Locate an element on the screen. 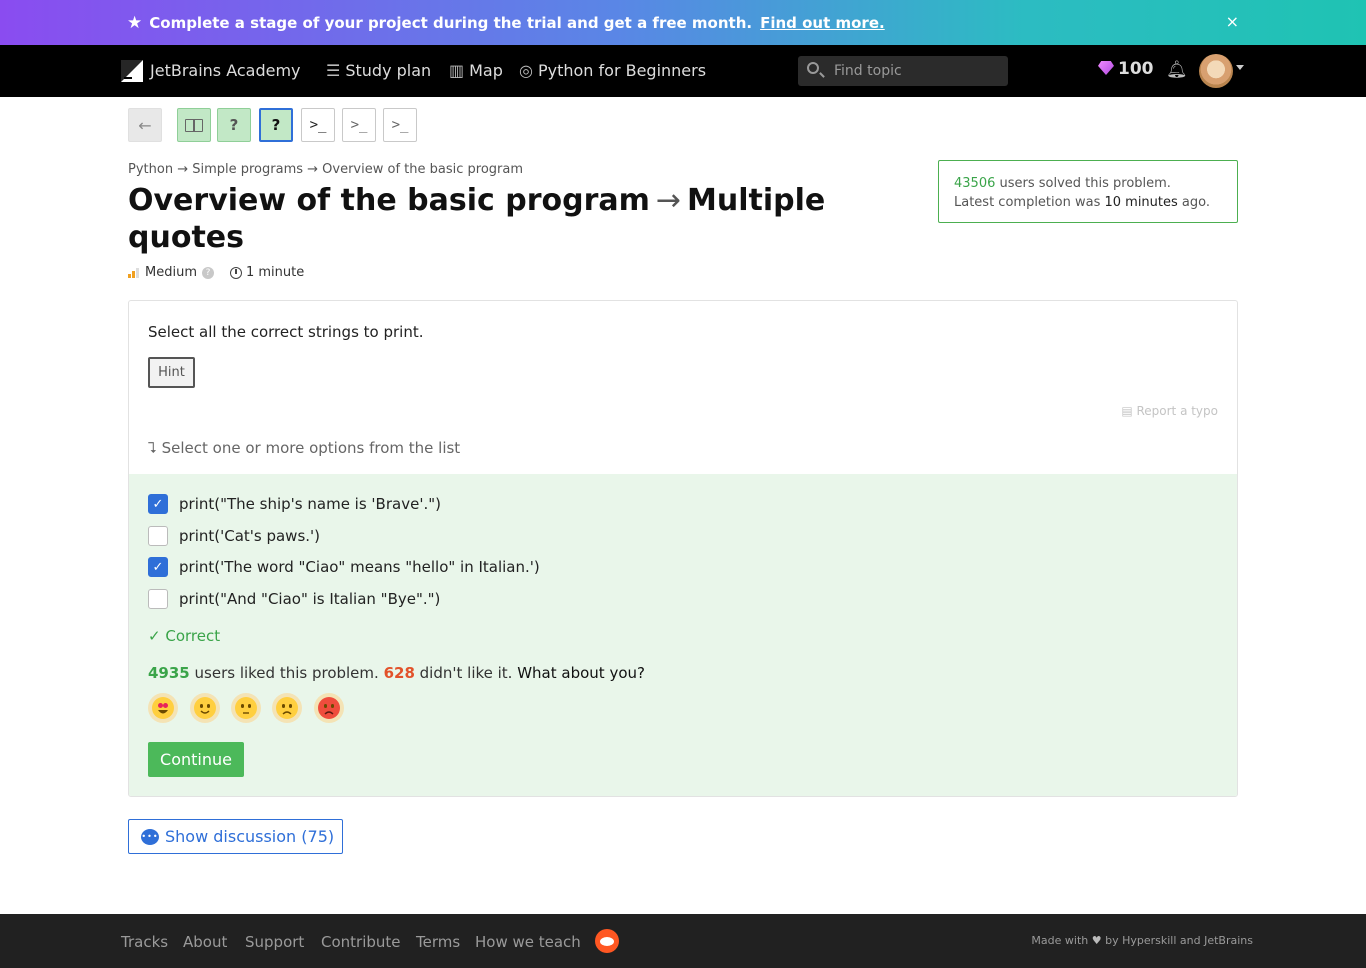  search-icon is located at coordinates (813, 68).